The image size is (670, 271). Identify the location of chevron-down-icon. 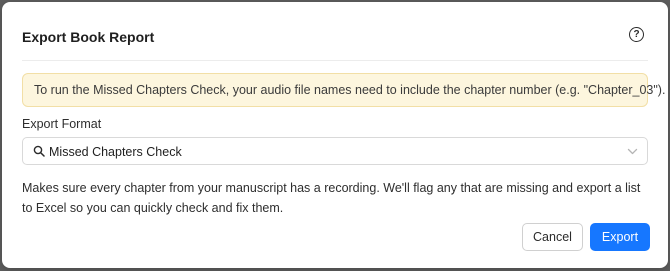
(632, 151).